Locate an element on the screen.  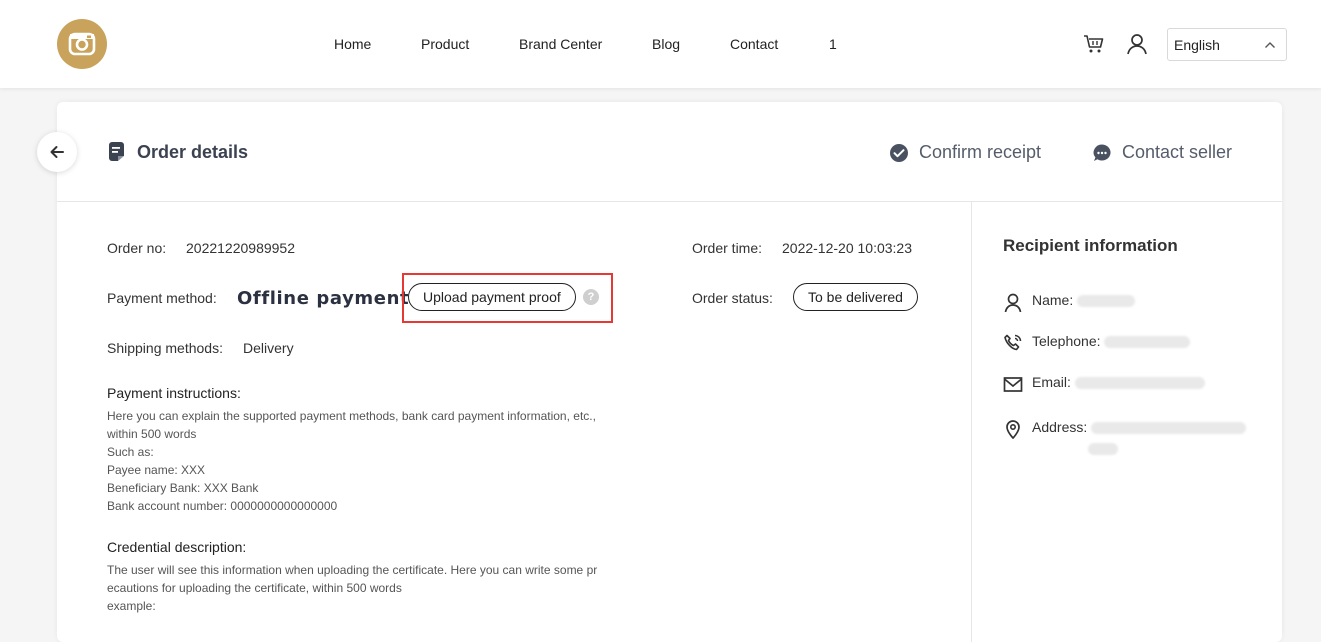
person-icon is located at coordinates (1013, 302).